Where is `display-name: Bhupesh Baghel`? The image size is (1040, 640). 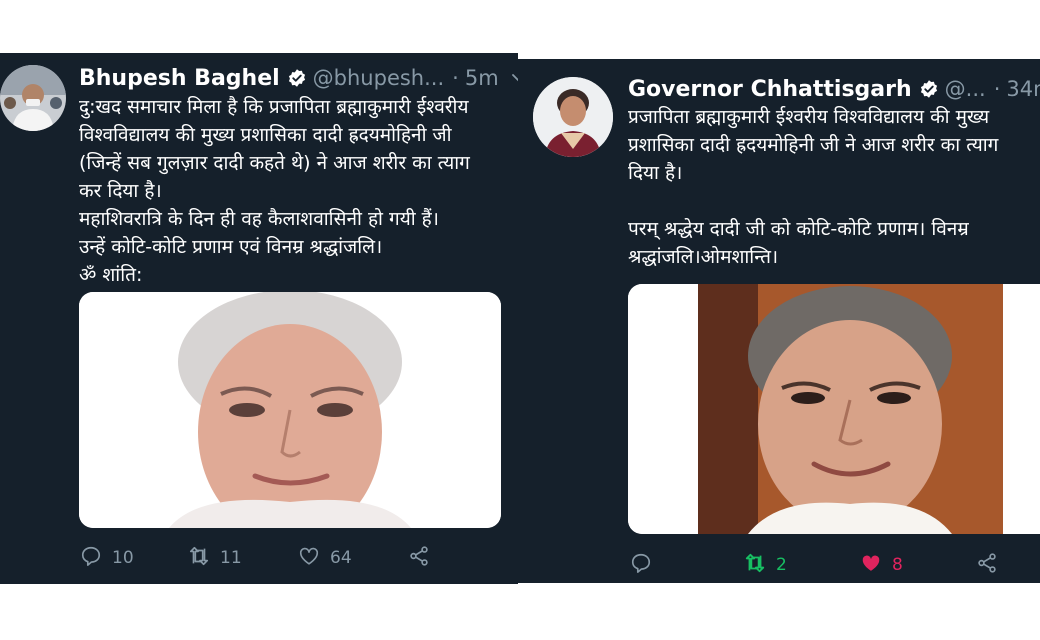
display-name: Bhupesh Baghel is located at coordinates (179, 78).